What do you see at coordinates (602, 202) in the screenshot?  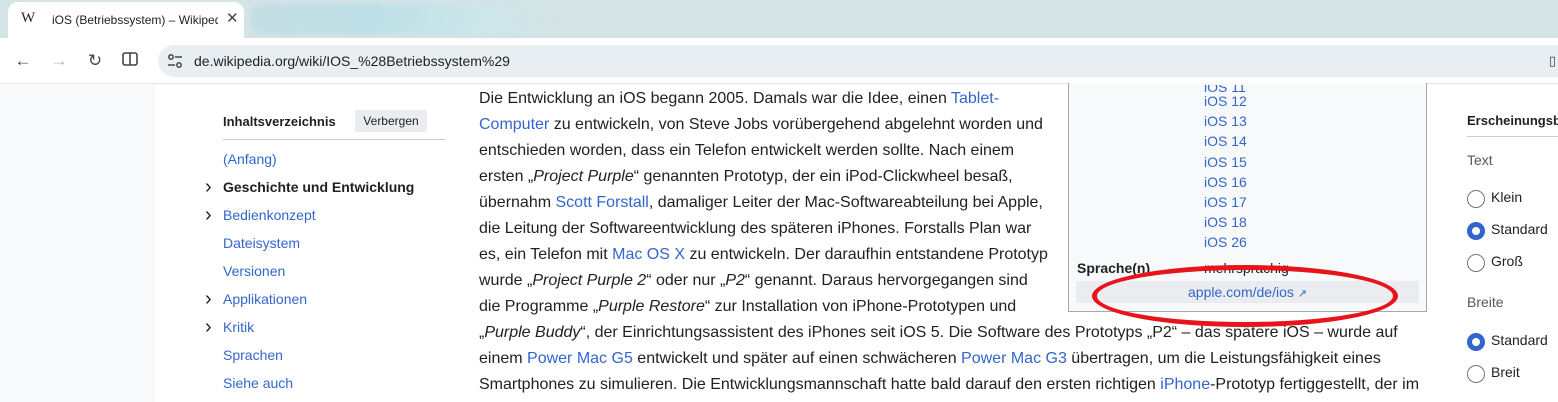 I see `article-link: Scott Forstall` at bounding box center [602, 202].